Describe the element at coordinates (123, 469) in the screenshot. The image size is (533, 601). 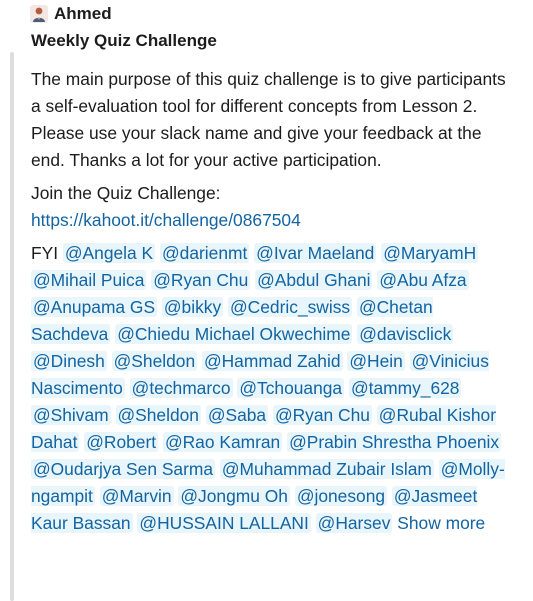
I see `user-mention: @Oudarjya Sen Sarma` at that location.